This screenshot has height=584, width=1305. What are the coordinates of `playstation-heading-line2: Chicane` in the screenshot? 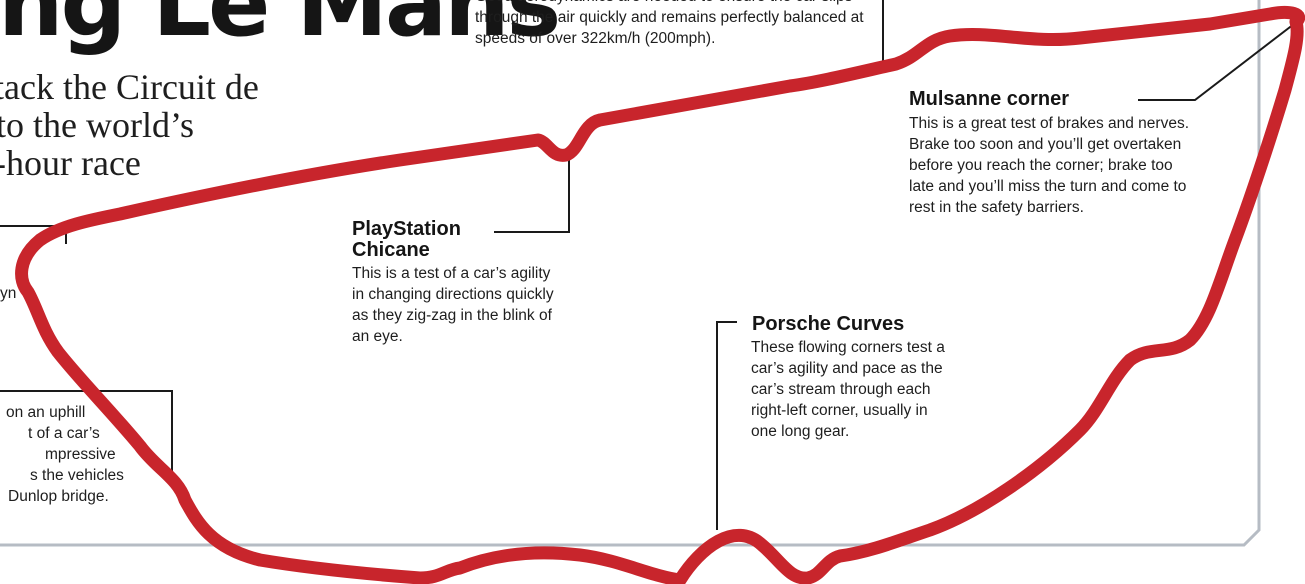 It's located at (391, 250).